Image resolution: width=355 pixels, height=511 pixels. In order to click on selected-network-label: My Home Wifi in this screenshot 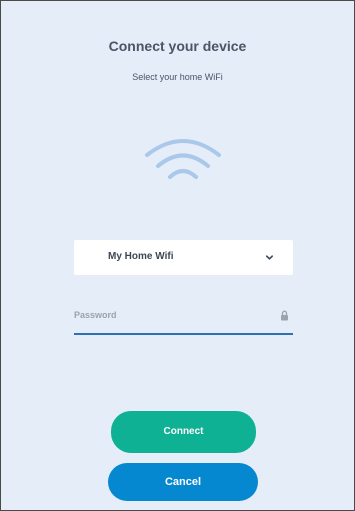, I will do `click(141, 256)`.